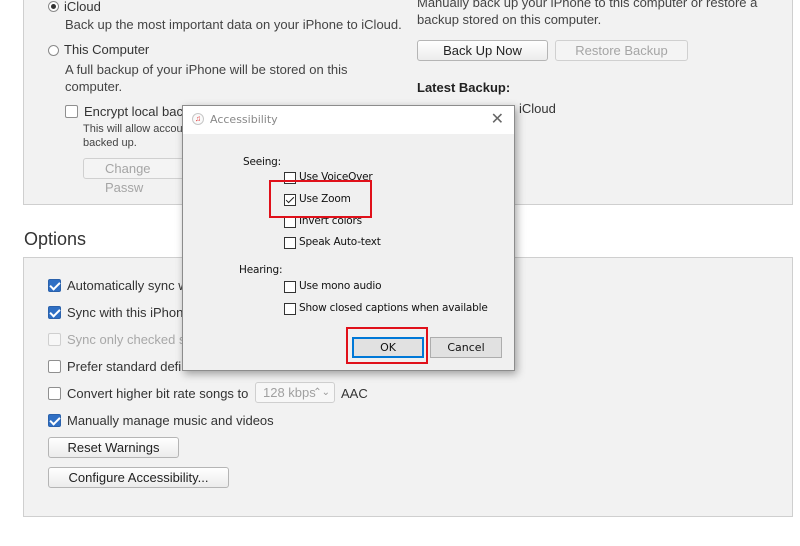 Image resolution: width=800 pixels, height=546 pixels. What do you see at coordinates (198, 119) in the screenshot?
I see `itunes-icon: ♫` at bounding box center [198, 119].